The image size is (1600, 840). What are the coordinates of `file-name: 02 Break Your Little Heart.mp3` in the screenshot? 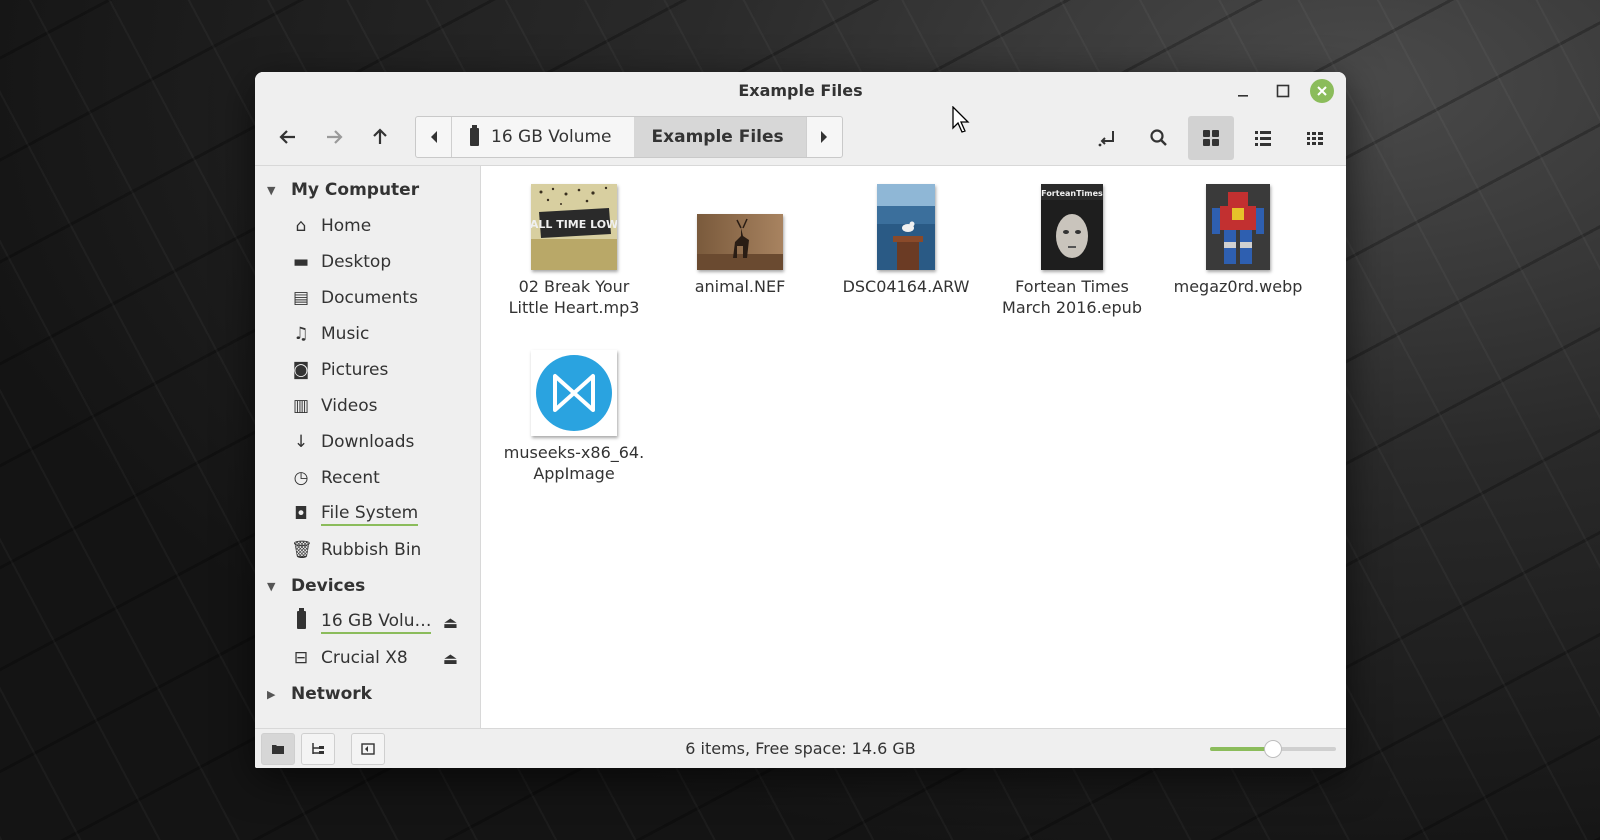 It's located at (574, 297).